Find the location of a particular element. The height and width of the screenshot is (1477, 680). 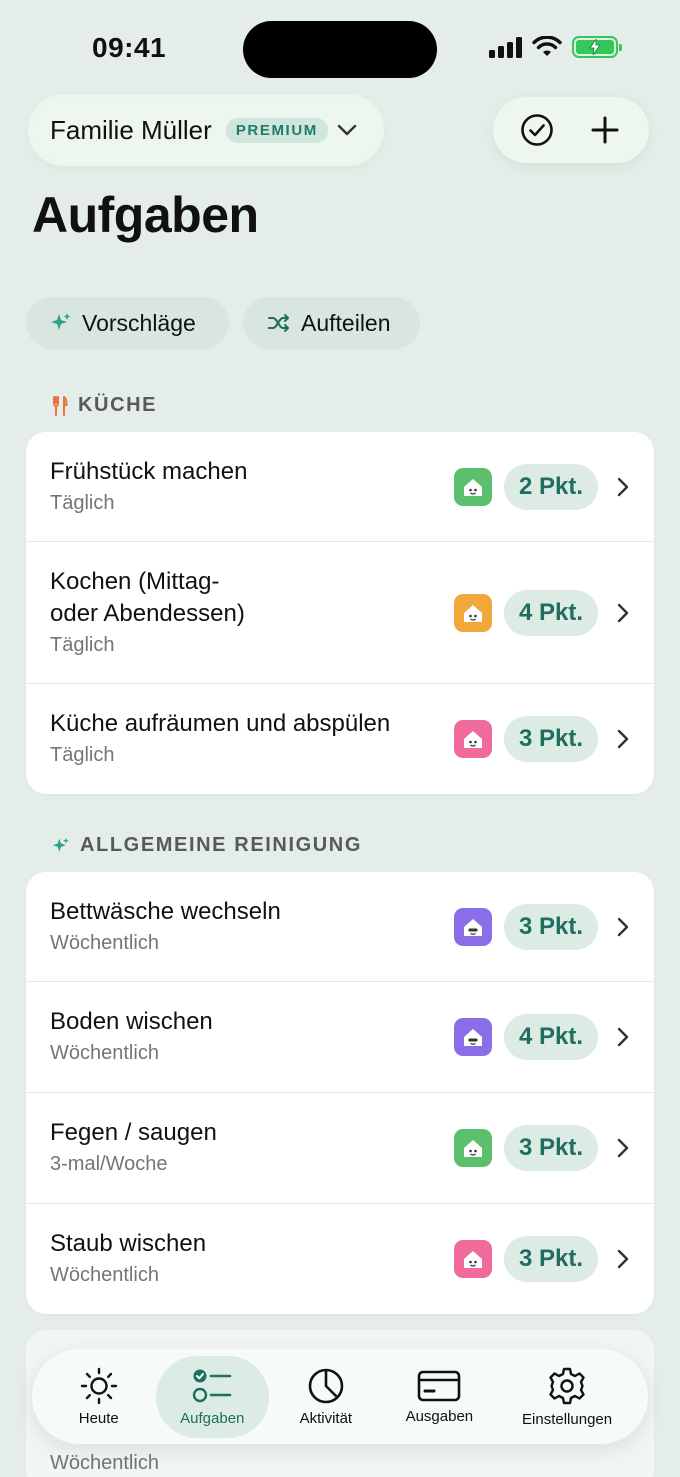

tab-label: Heute is located at coordinates (98, 1418).